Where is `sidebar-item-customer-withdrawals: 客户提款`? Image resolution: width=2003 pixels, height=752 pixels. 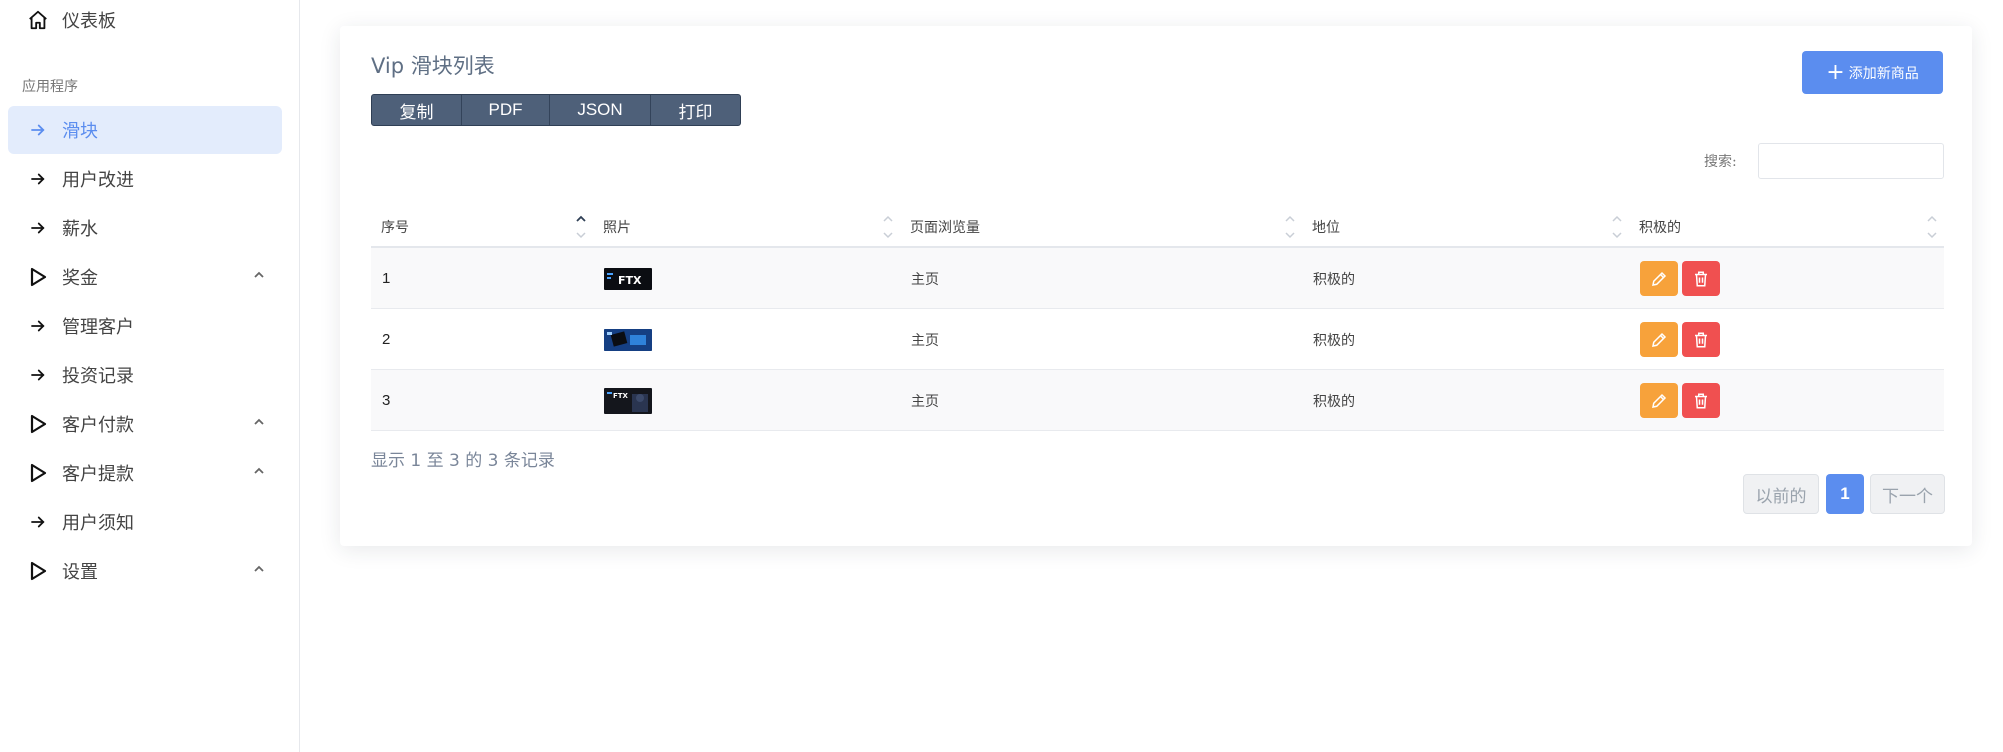
sidebar-item-customer-withdrawals: 客户提款 is located at coordinates (145, 473).